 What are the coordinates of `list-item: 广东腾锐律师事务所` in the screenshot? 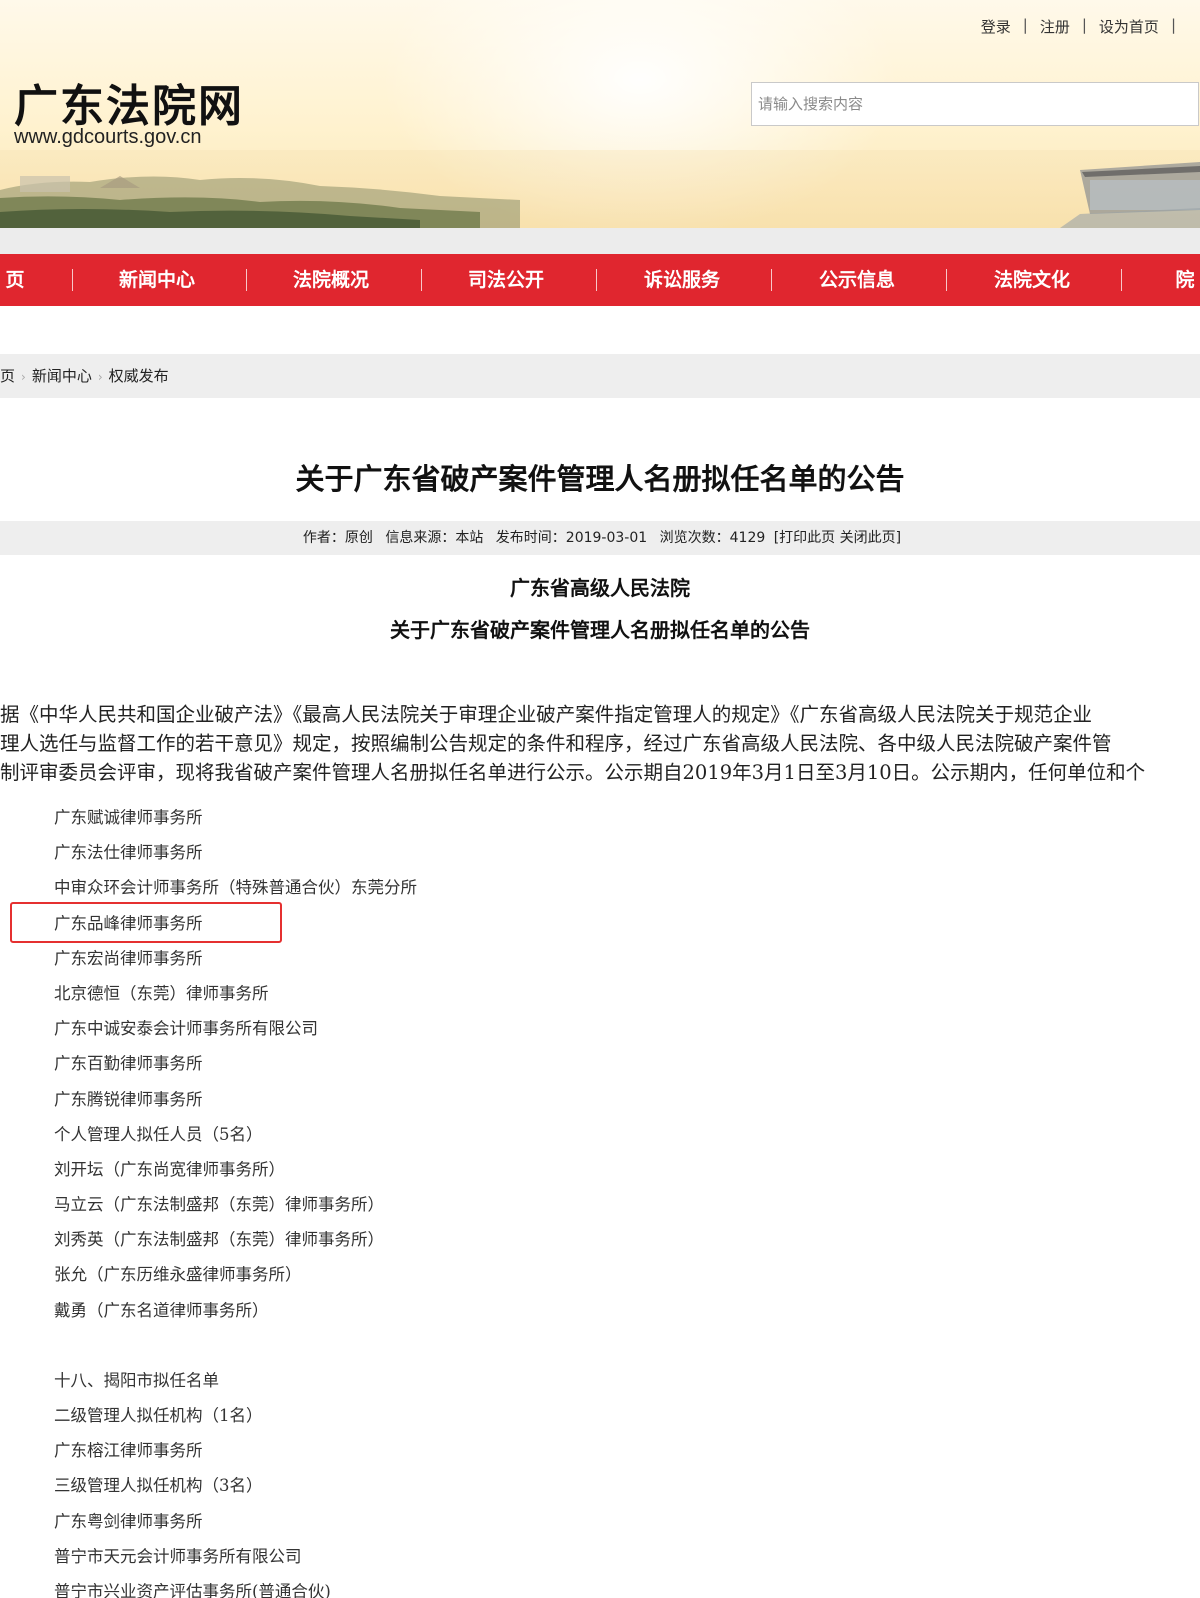 It's located at (128, 1099).